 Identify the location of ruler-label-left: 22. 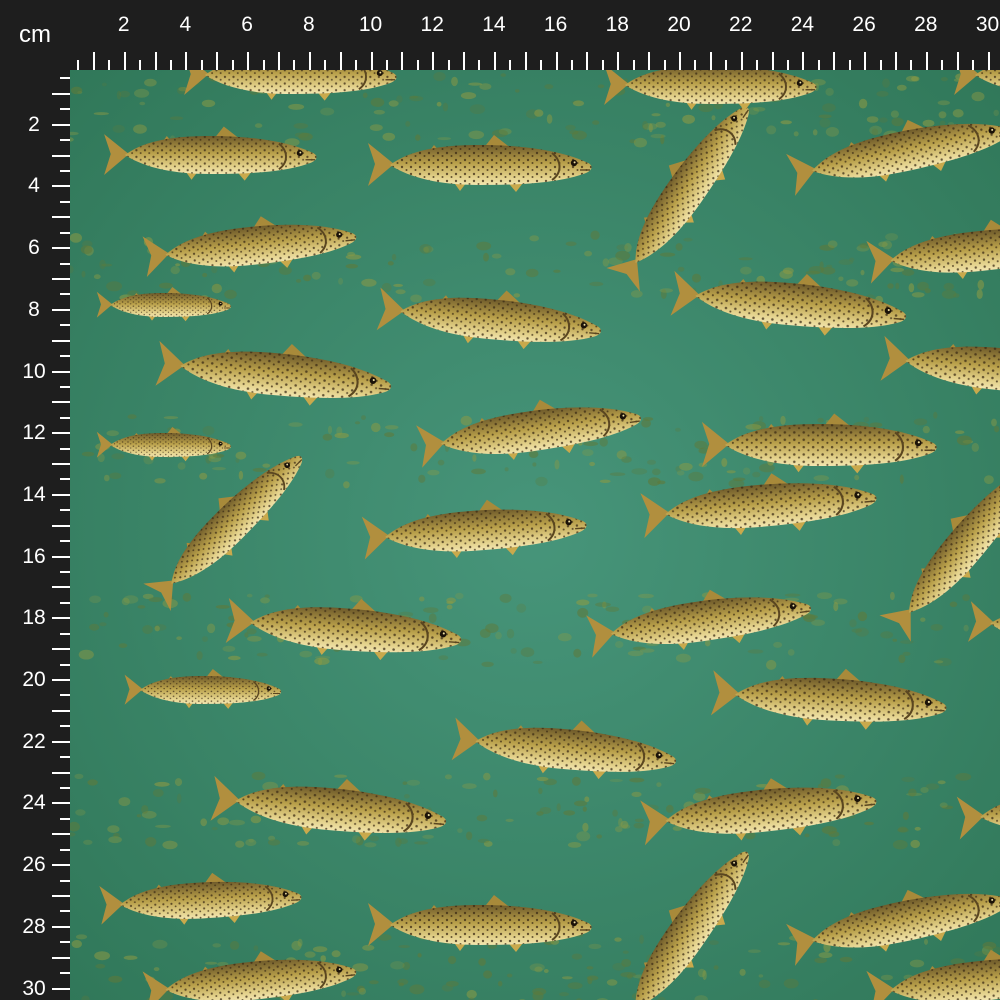
(34, 741).